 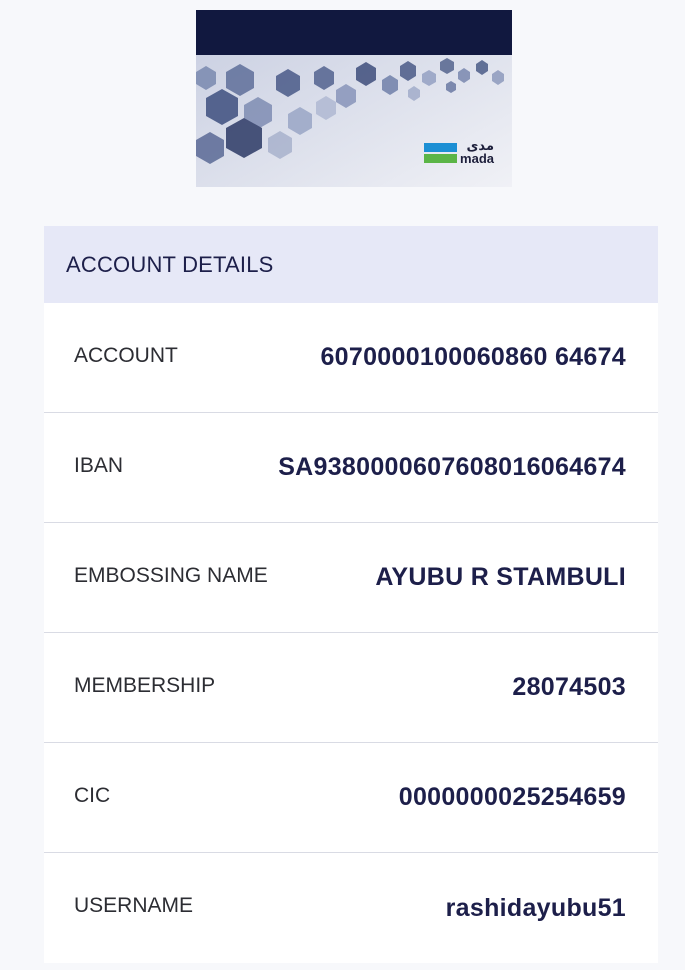 What do you see at coordinates (452, 467) in the screenshot?
I see `detail-value: SA9380000607608016064674` at bounding box center [452, 467].